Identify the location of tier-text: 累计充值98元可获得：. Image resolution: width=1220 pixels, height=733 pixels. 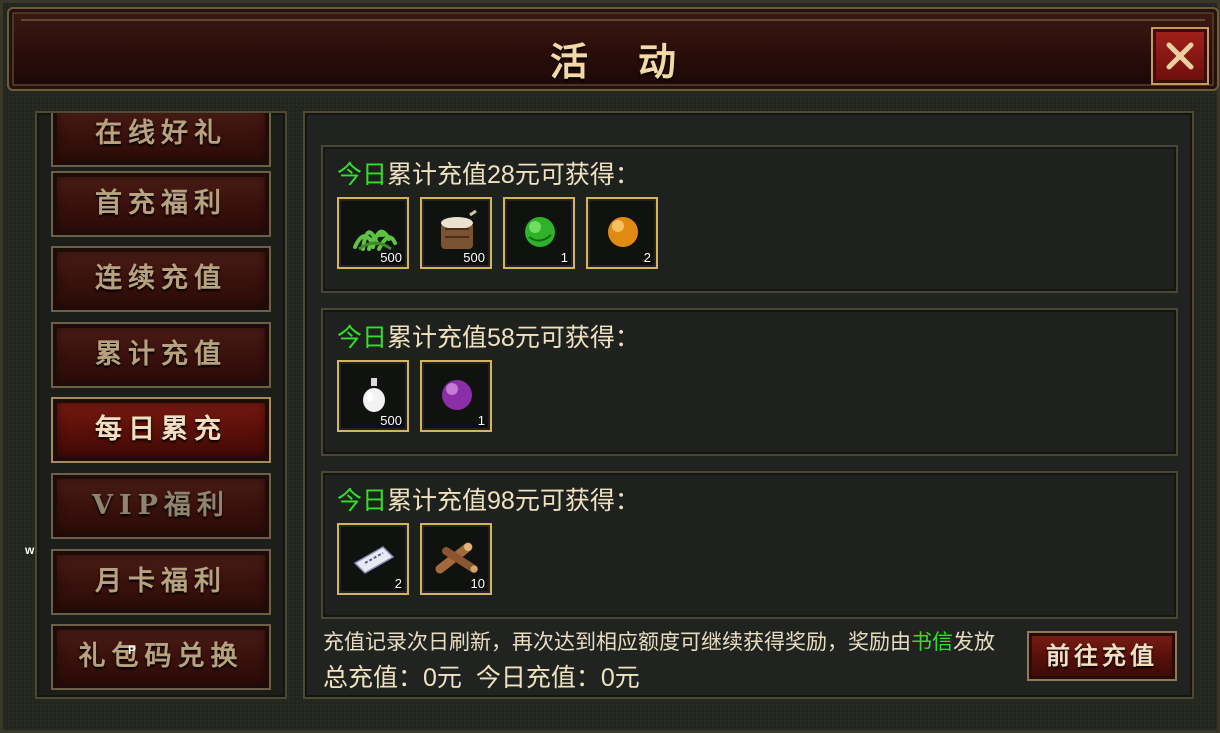
(513, 501).